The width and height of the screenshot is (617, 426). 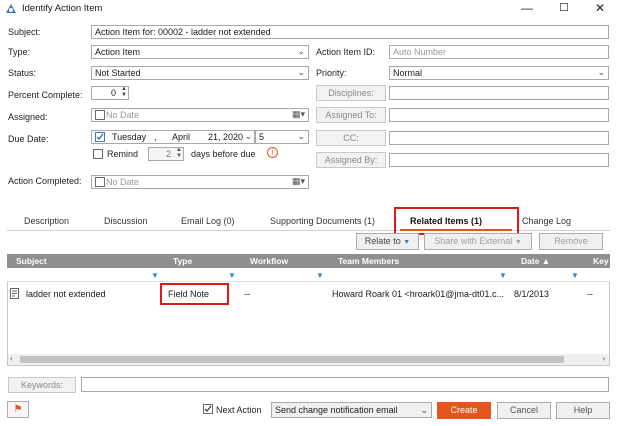 What do you see at coordinates (473, 241) in the screenshot?
I see `share-external-label: Share with External` at bounding box center [473, 241].